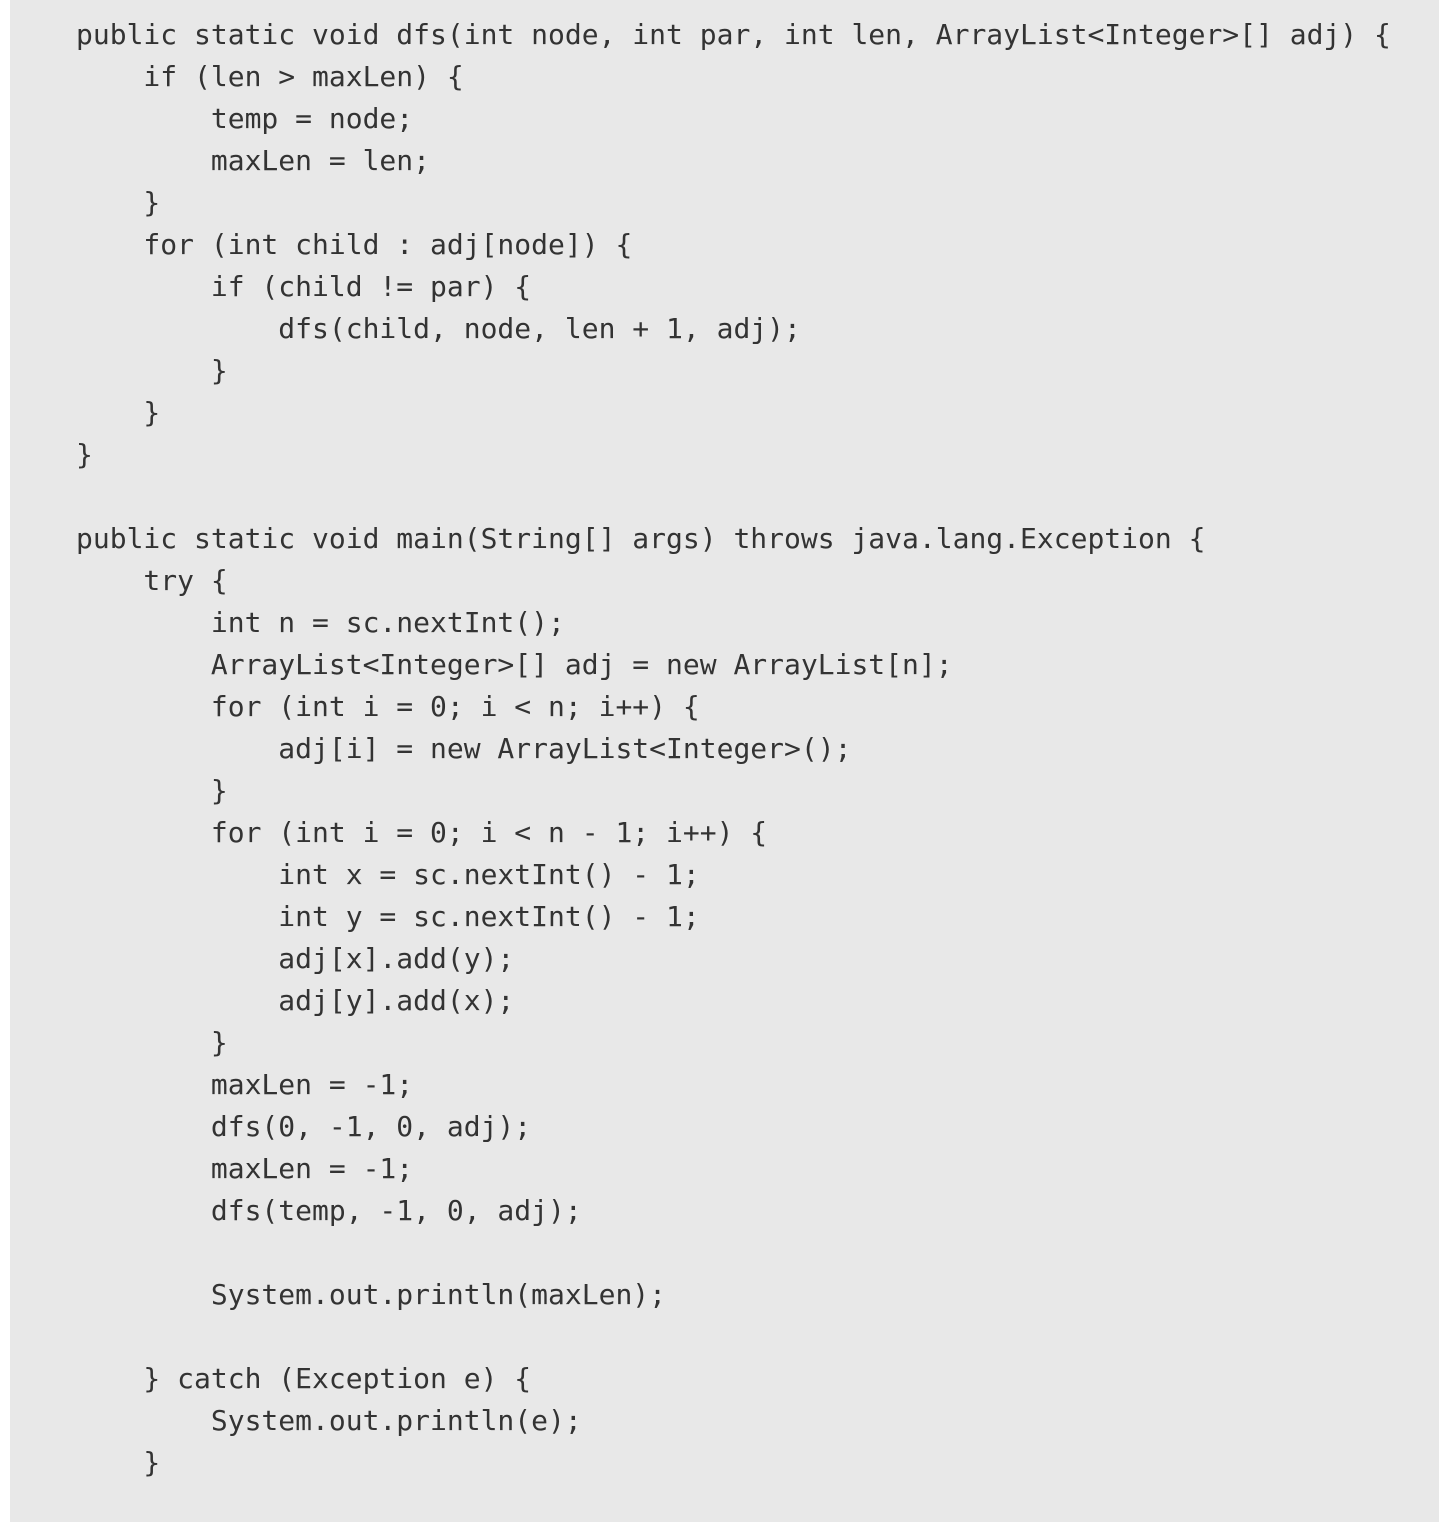 The height and width of the screenshot is (1522, 1439). I want to click on code-line: dfs(child, node, len + 1, adj);, so click(438, 328).